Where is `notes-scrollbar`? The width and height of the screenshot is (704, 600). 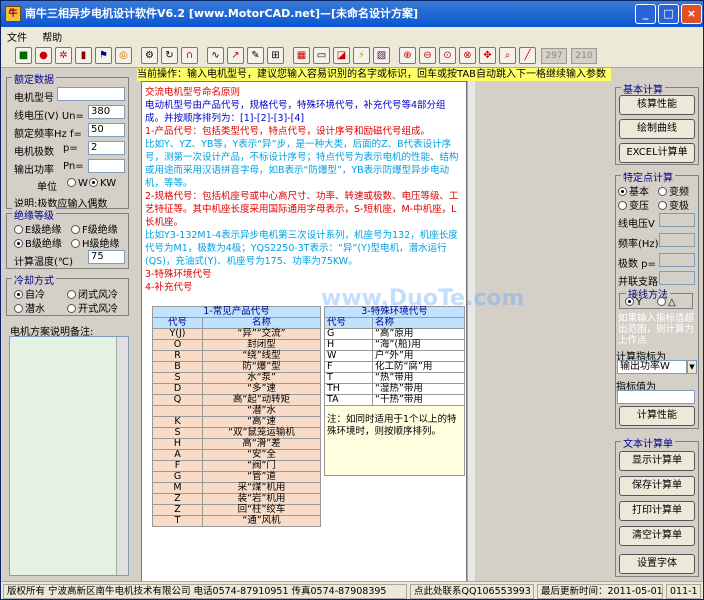 notes-scrollbar is located at coordinates (122, 456).